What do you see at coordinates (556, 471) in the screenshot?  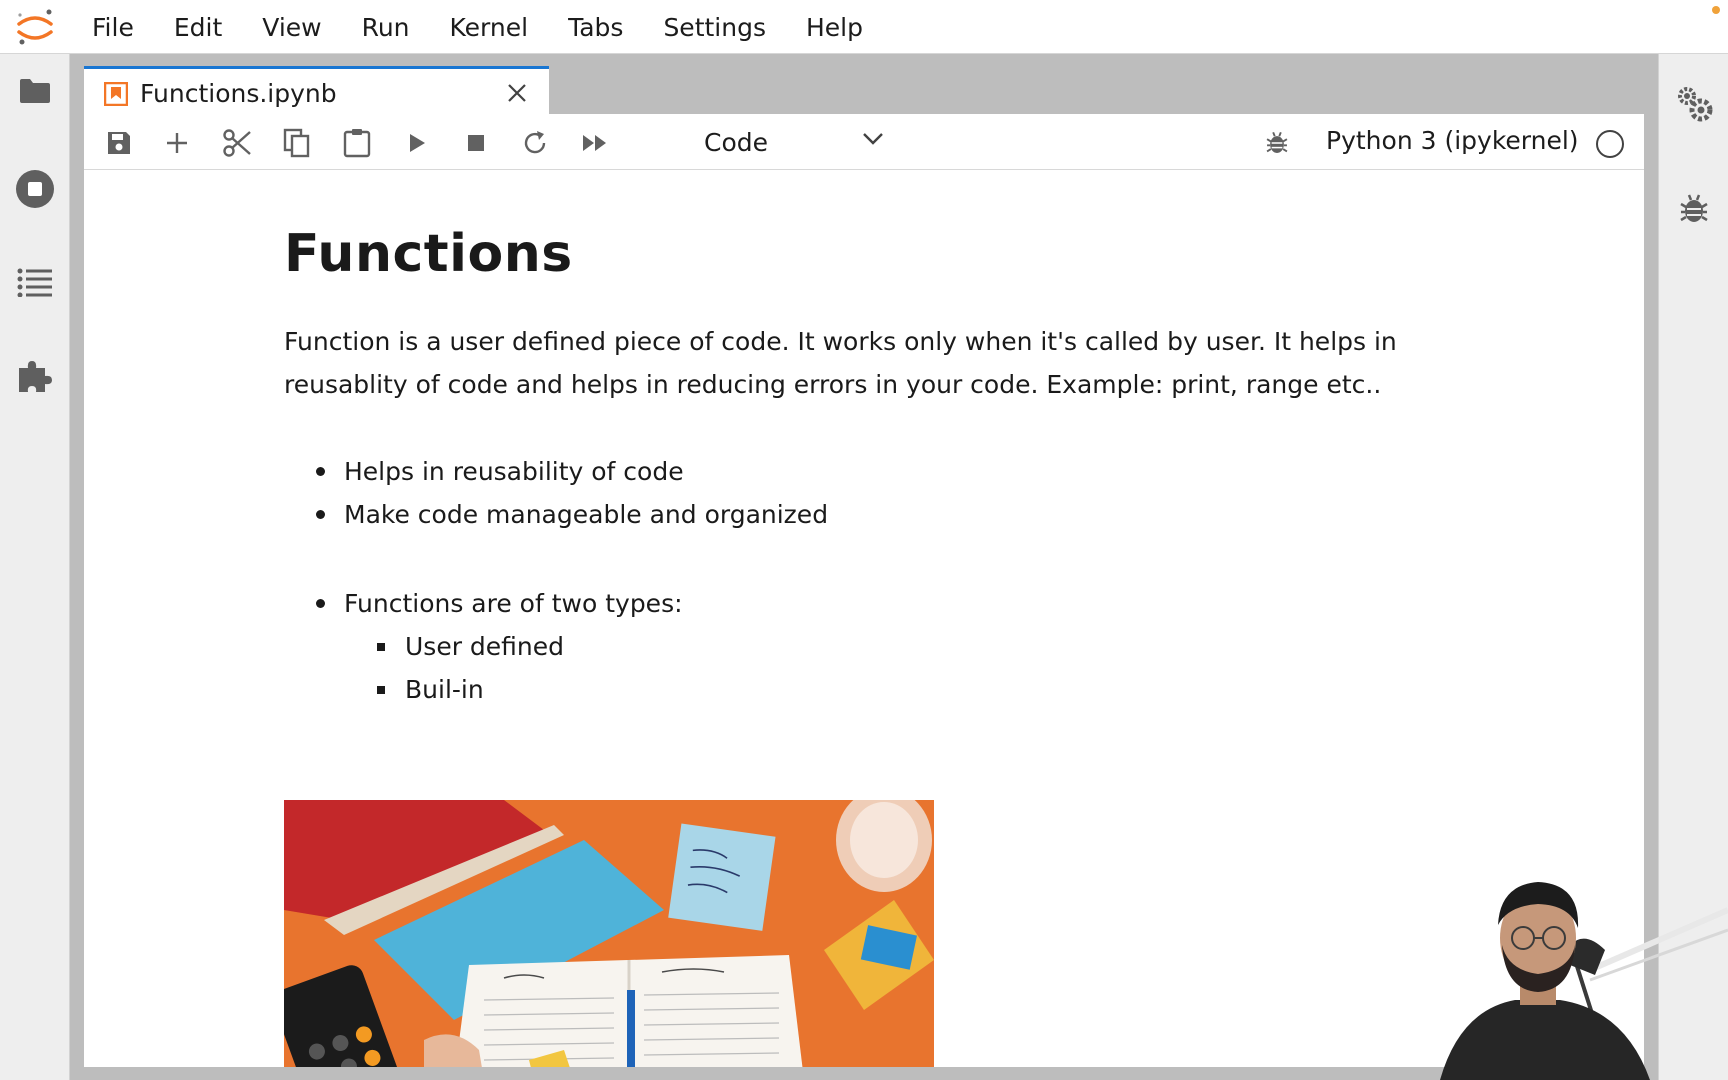 I see `list-item: Helps in reusability of code` at bounding box center [556, 471].